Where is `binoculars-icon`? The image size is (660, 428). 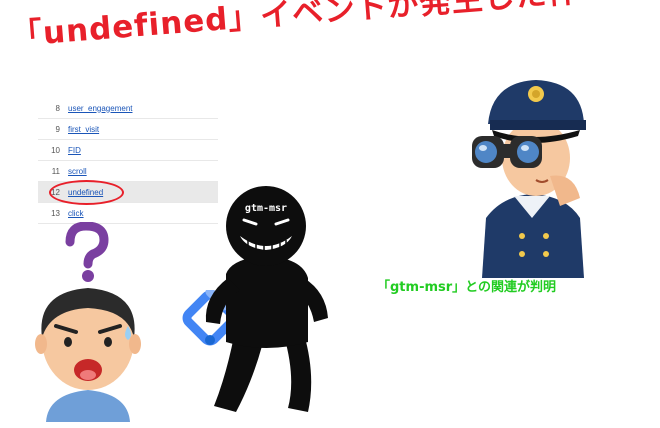
binoculars-icon is located at coordinates (507, 152).